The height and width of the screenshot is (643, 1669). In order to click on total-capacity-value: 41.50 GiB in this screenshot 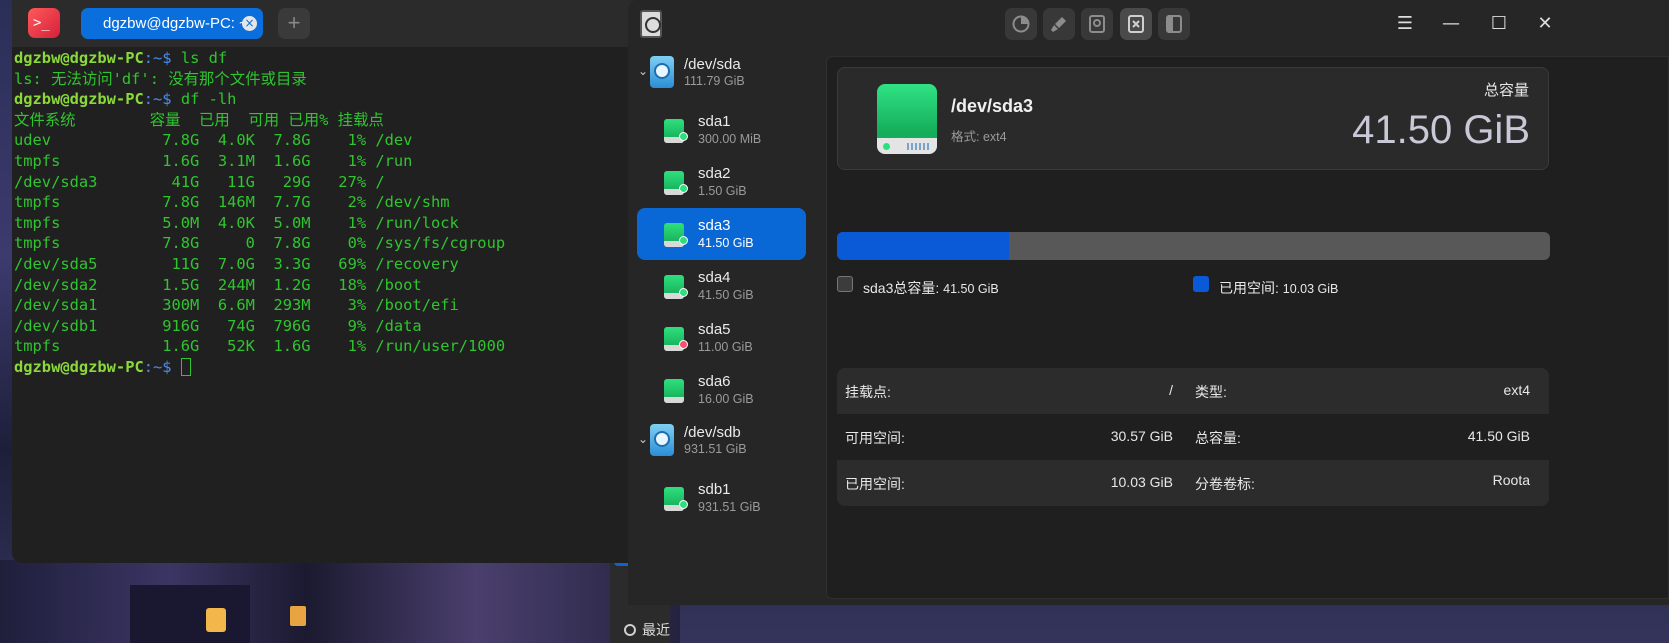, I will do `click(1498, 436)`.